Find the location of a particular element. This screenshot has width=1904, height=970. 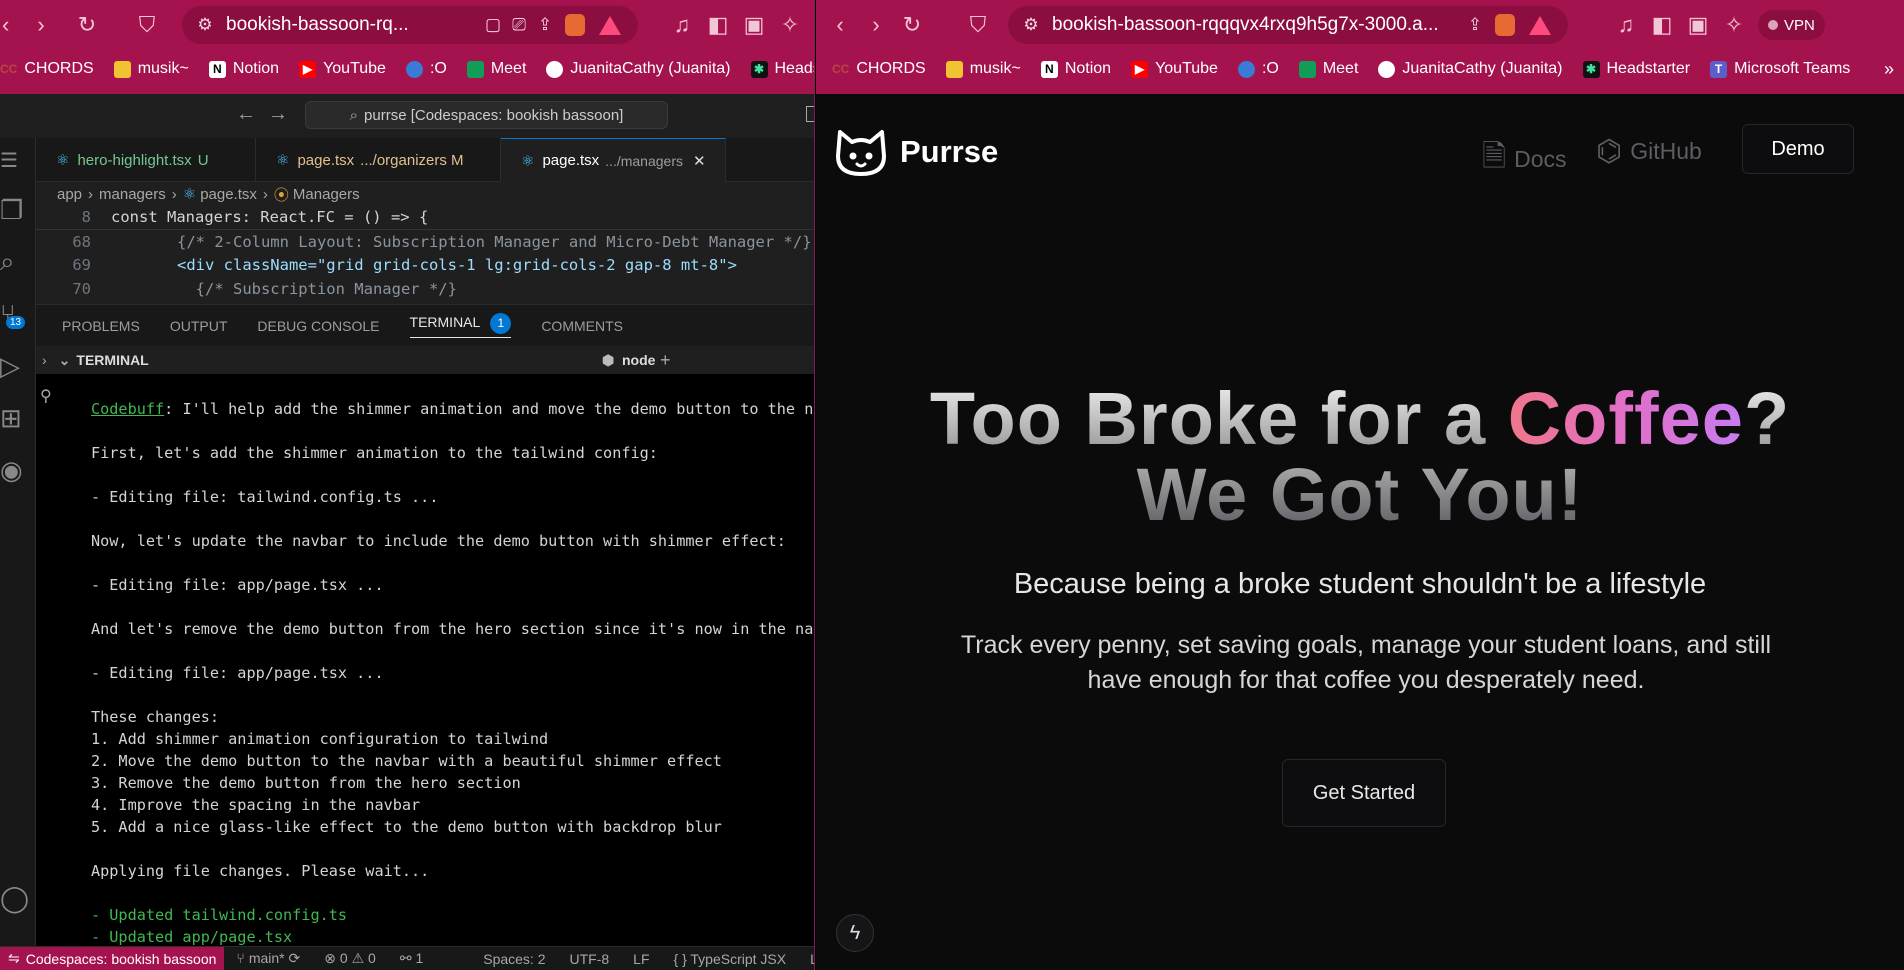

brand-logo: Purrse is located at coordinates (916, 152).